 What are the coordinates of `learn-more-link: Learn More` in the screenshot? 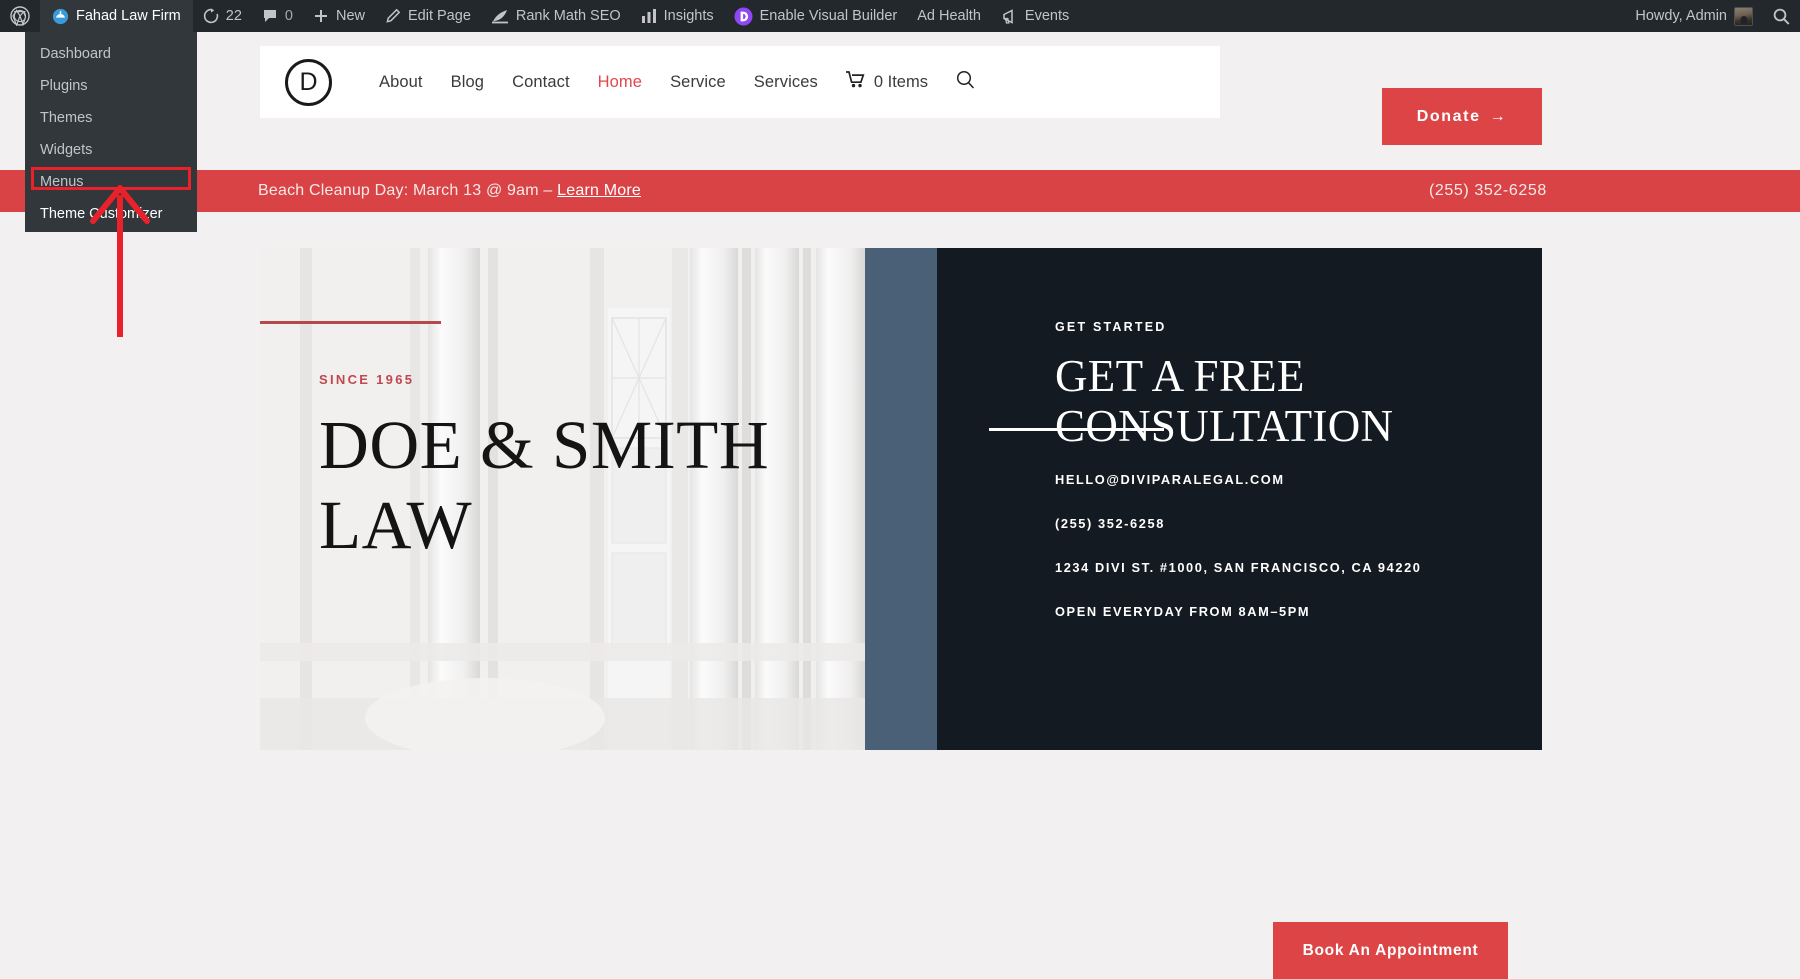 It's located at (599, 190).